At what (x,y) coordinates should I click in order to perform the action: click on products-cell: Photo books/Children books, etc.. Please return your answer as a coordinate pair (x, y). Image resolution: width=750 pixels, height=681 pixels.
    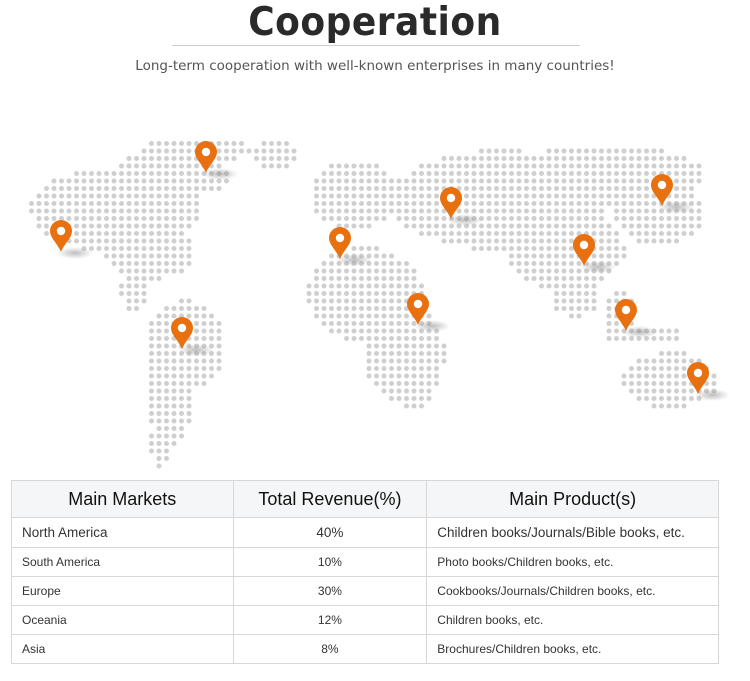
    Looking at the image, I should click on (572, 562).